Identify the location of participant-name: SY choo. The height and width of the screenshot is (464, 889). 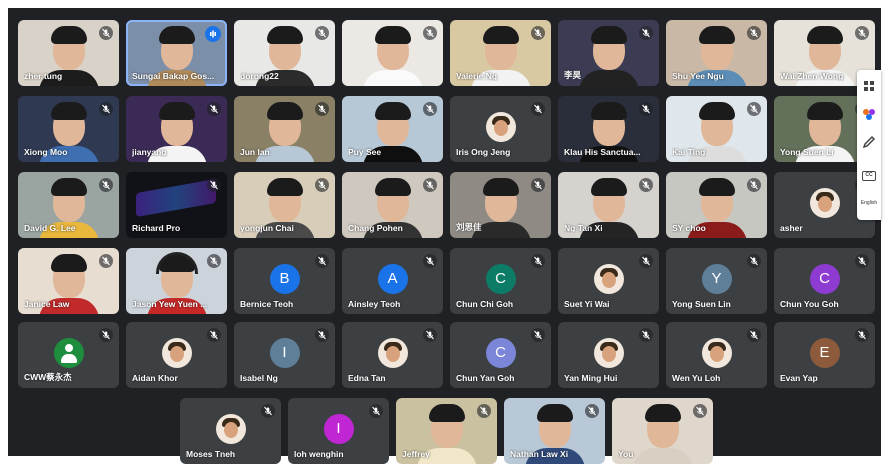
(689, 228).